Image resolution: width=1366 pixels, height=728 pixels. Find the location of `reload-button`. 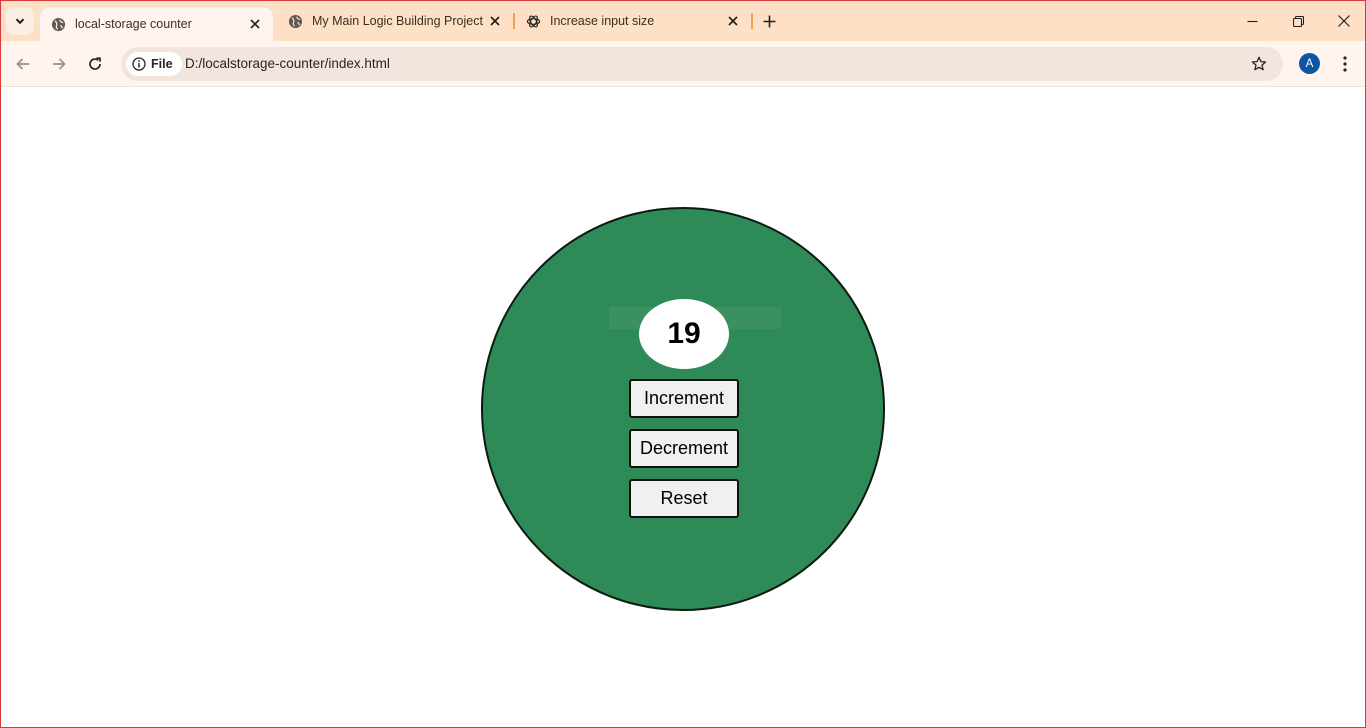

reload-button is located at coordinates (95, 64).